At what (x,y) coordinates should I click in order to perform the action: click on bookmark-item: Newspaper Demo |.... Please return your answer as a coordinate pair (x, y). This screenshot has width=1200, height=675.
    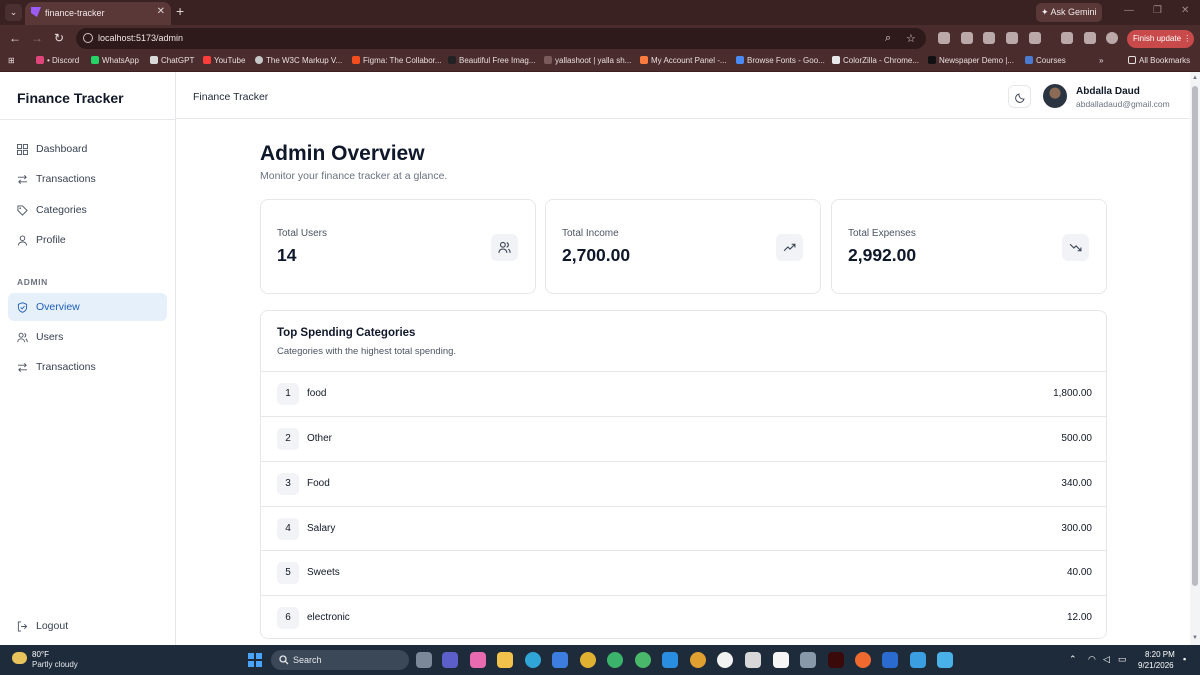
    Looking at the image, I should click on (971, 60).